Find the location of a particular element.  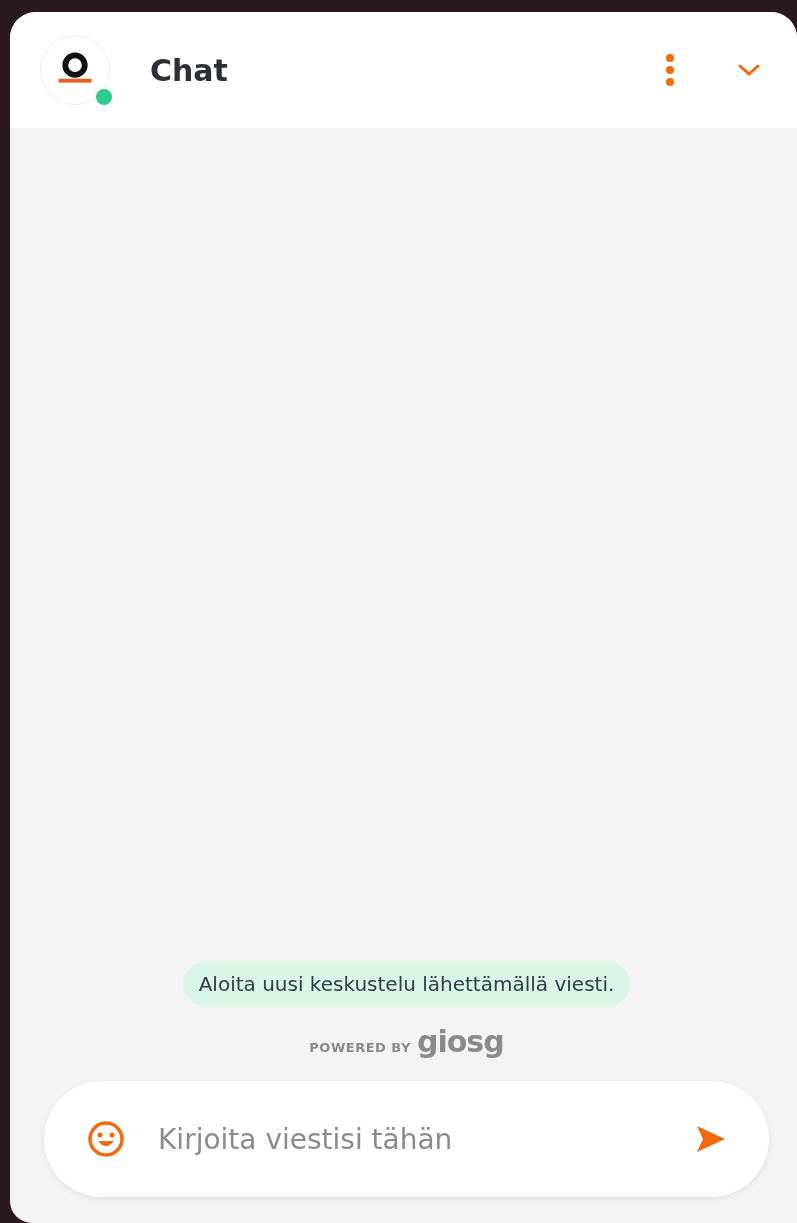

smiley-icon is located at coordinates (106, 1139).